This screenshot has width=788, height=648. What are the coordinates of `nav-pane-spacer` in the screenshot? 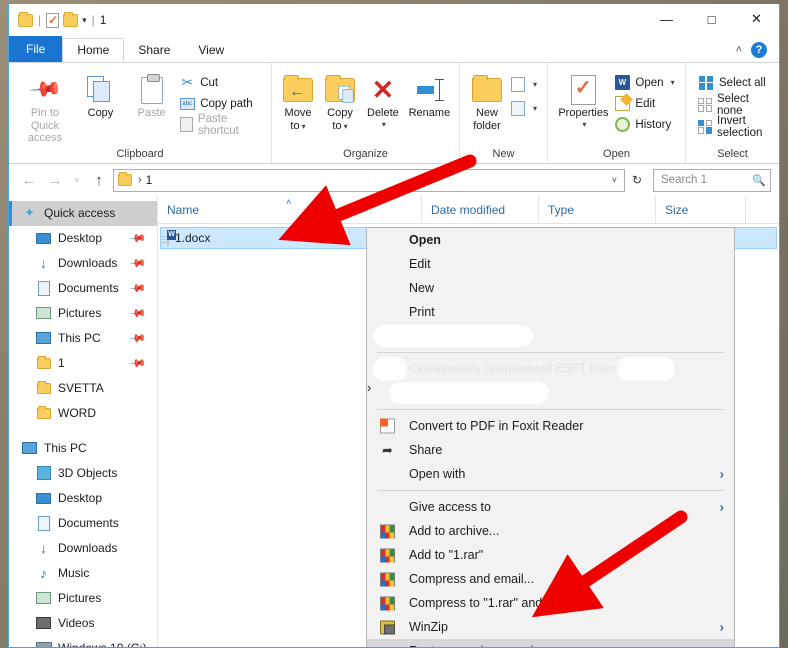 It's located at (83, 431).